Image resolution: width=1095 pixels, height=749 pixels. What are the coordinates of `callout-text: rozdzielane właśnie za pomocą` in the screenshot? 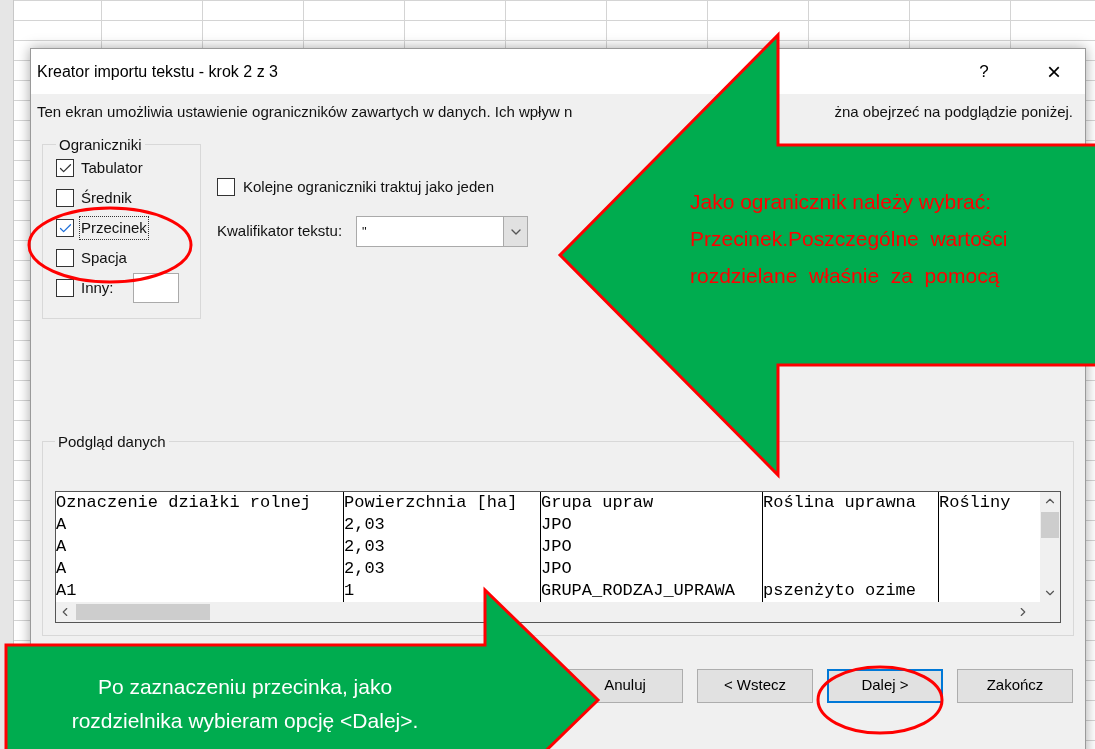 It's located at (845, 276).